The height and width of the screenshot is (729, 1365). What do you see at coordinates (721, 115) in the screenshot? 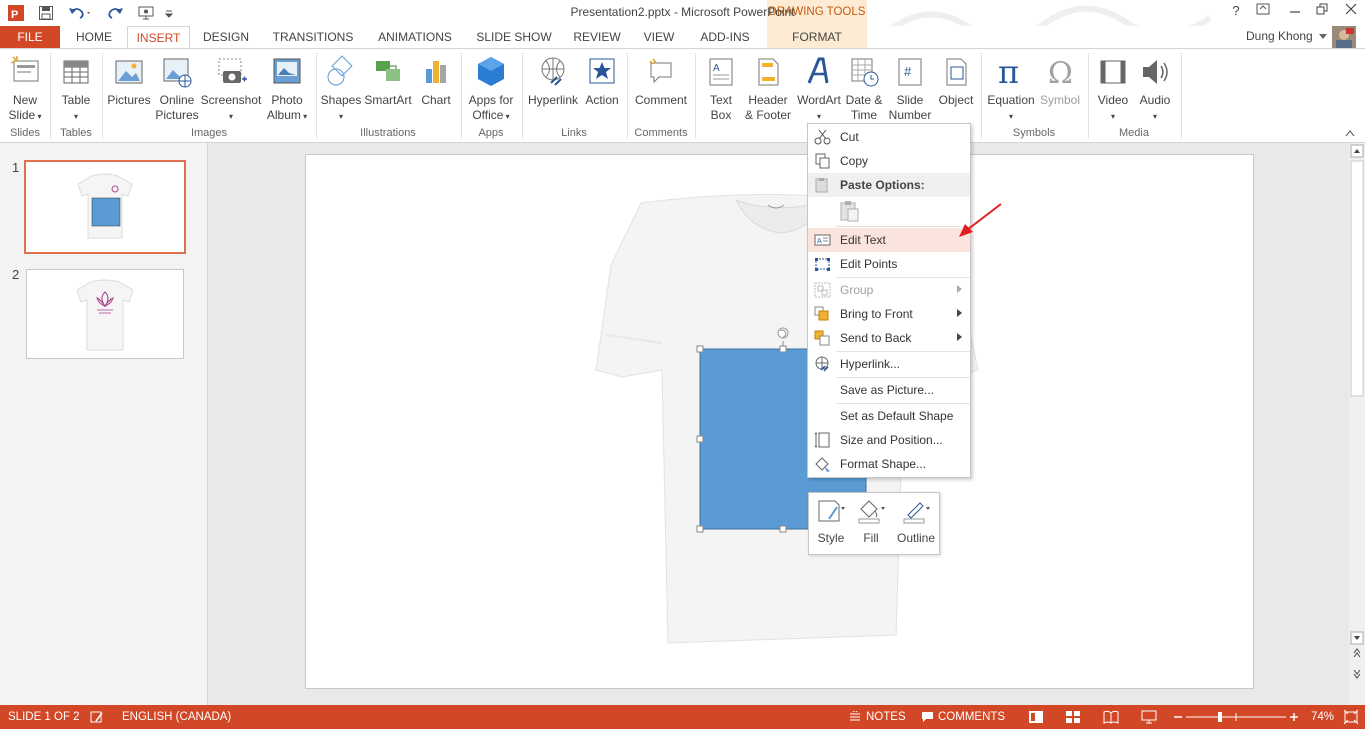
I see `text-box-label-2: Box` at bounding box center [721, 115].